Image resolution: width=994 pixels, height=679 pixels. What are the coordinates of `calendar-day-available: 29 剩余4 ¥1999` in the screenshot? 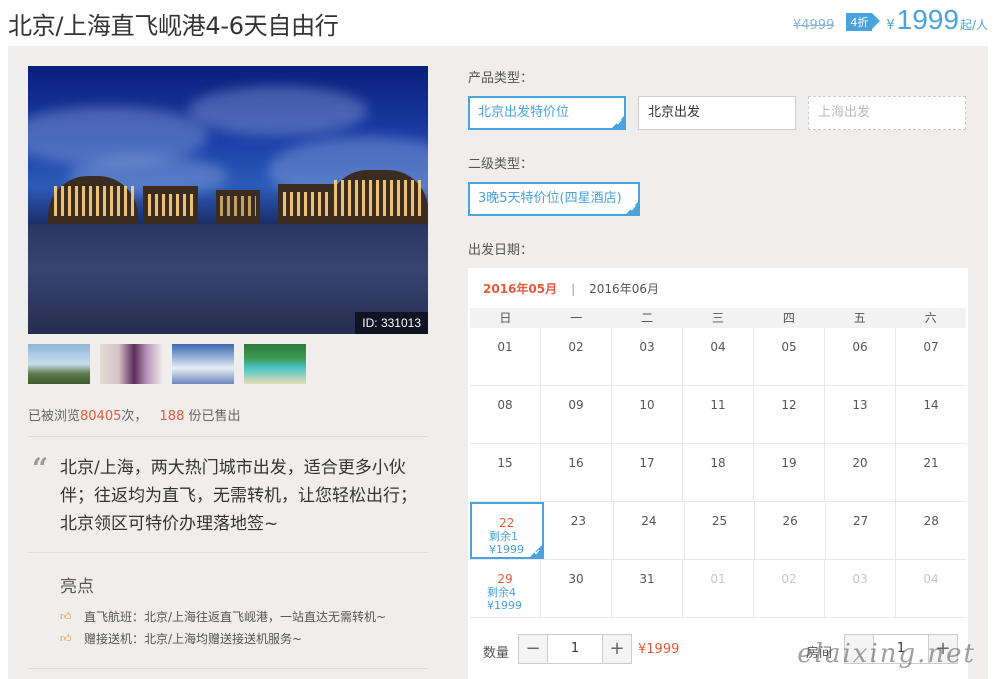 It's located at (505, 588).